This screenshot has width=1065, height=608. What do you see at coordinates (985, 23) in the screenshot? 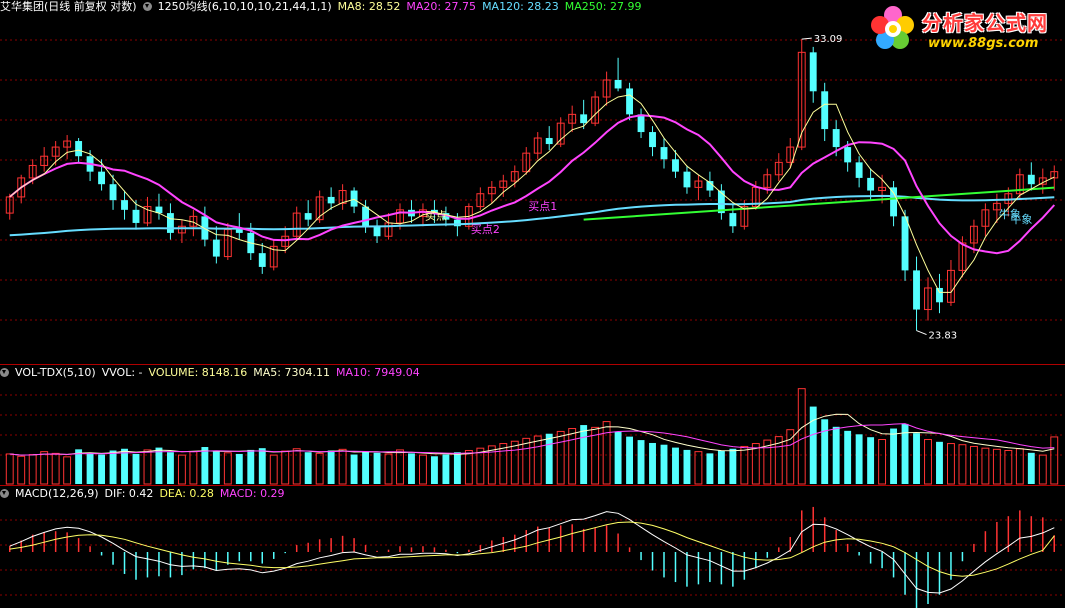
I see `logo-title: 分析家公式网` at bounding box center [985, 23].